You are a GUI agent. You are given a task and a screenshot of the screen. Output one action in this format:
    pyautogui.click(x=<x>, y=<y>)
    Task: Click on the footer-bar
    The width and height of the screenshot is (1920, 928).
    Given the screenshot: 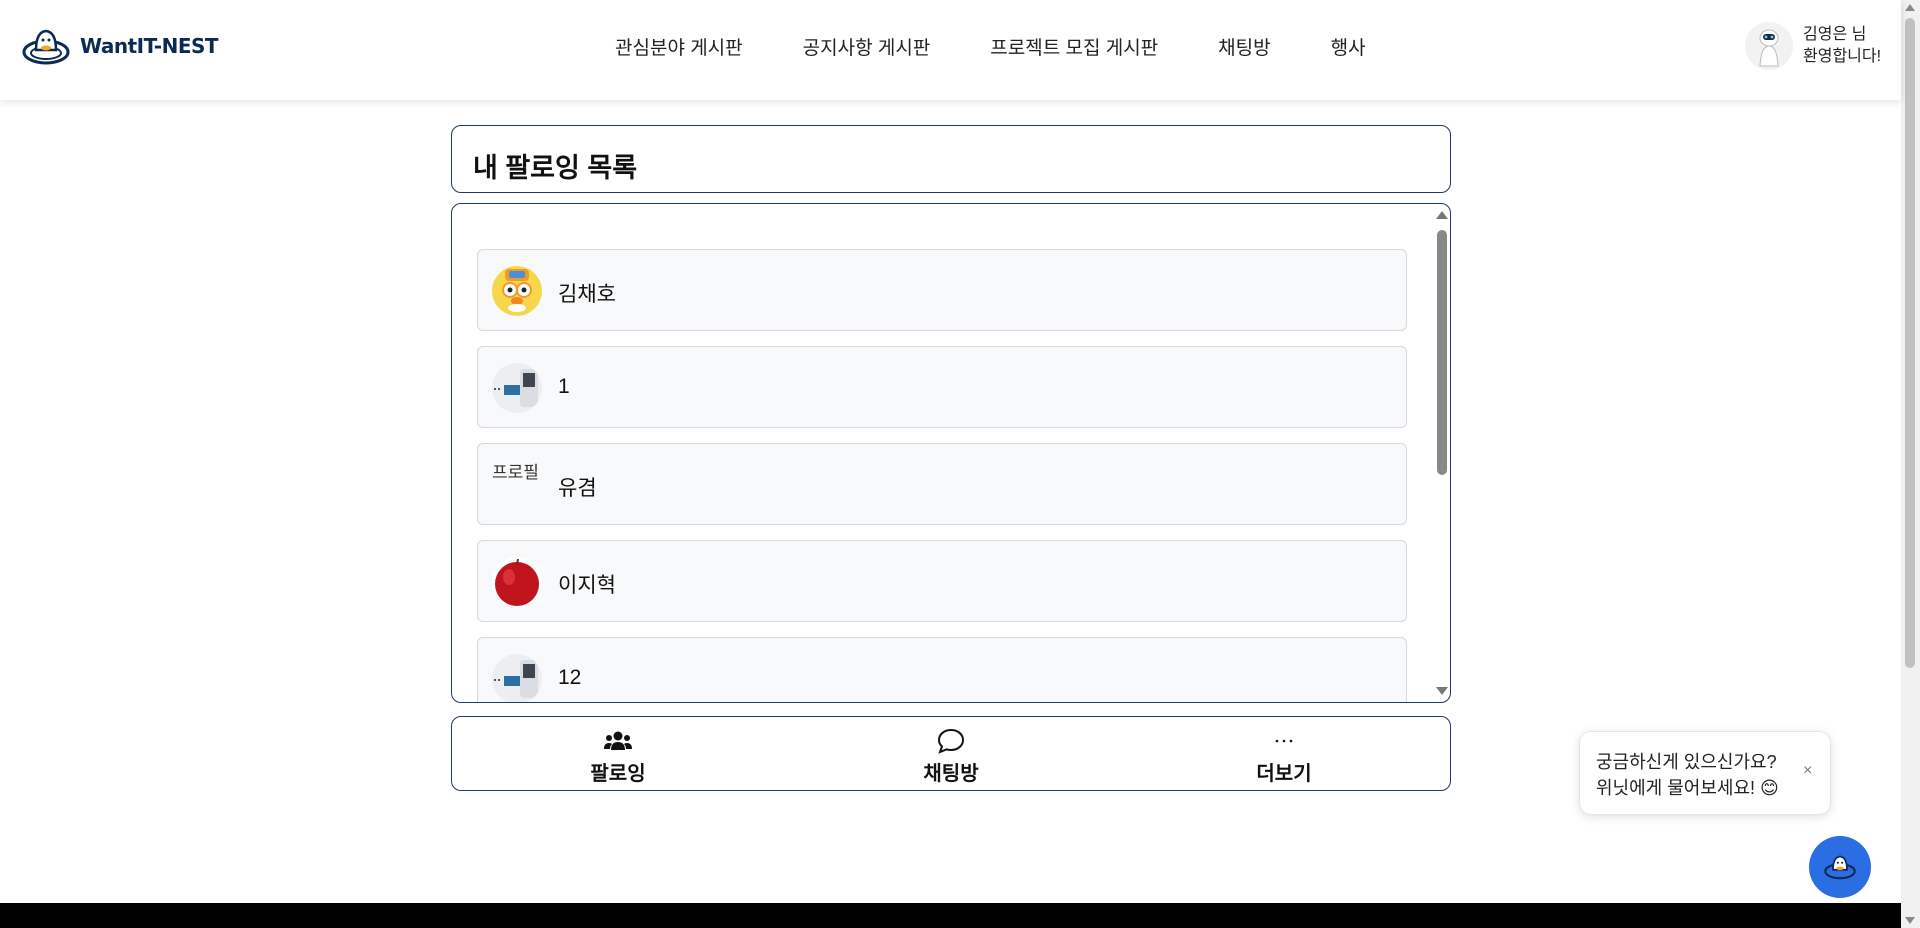 What is the action you would take?
    pyautogui.click(x=950, y=915)
    